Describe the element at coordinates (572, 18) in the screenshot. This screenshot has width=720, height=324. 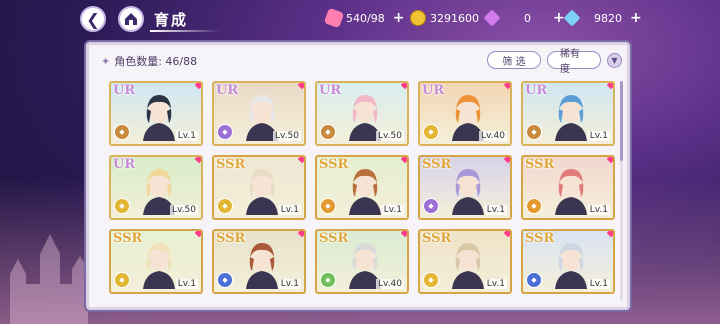
I see `blue-gem-icon` at that location.